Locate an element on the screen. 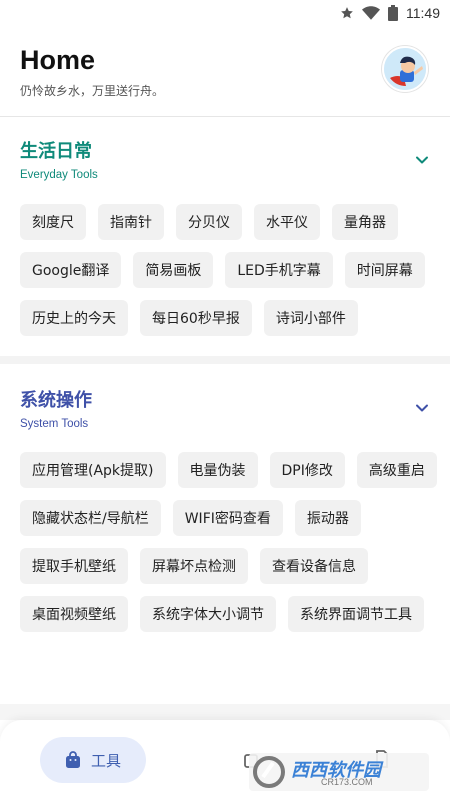  tool-chip-device-info: 查看设备信息 is located at coordinates (314, 566).